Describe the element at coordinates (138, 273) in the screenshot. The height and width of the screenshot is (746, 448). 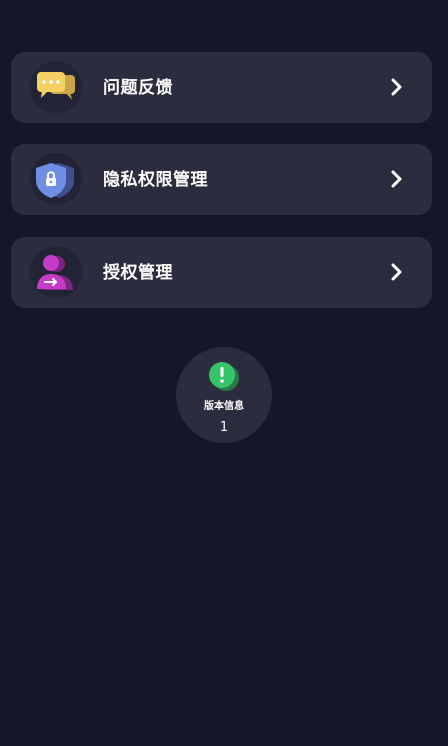
I see `authorization-label: 授权管理` at that location.